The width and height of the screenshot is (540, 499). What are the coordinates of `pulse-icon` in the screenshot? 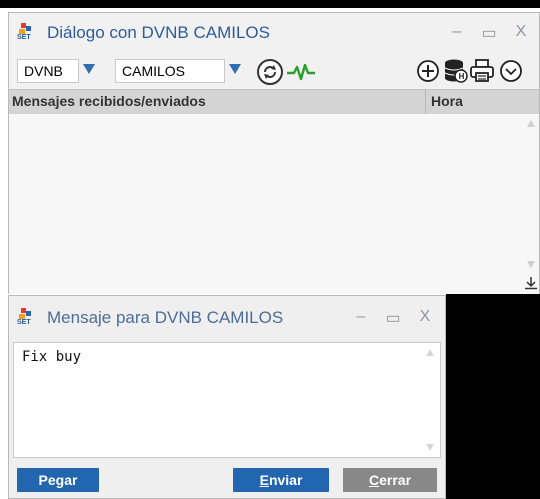 It's located at (301, 72).